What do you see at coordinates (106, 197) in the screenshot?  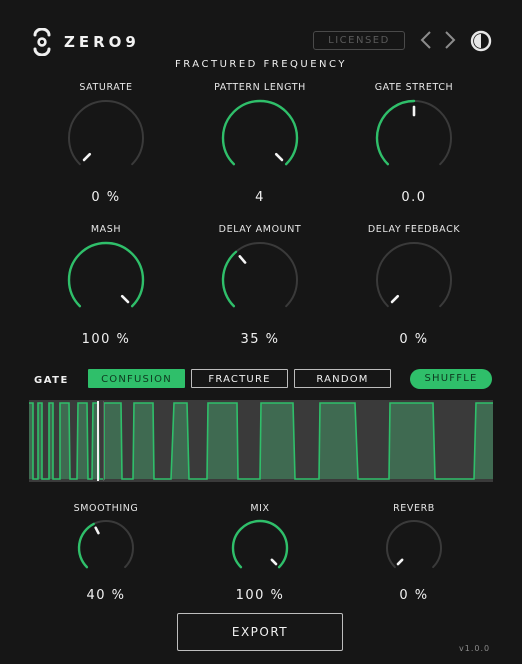 I see `saturate-value: 0 %` at bounding box center [106, 197].